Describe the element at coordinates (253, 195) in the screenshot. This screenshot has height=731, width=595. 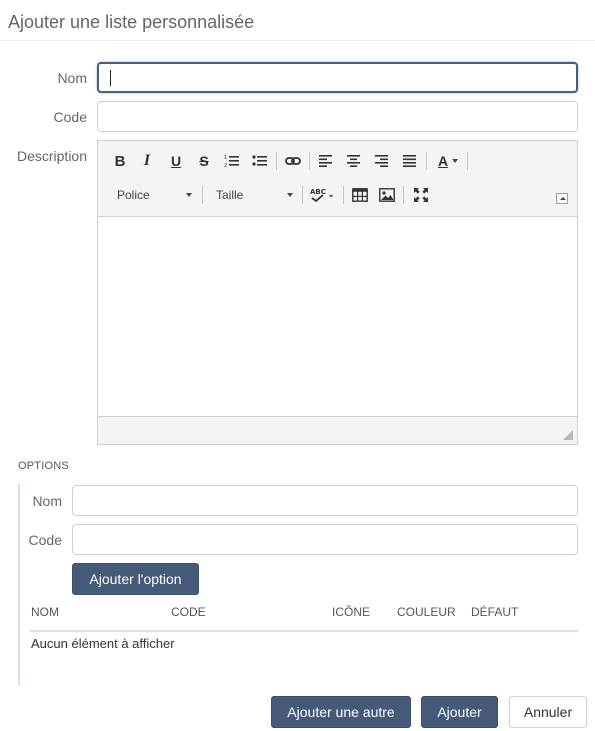
I see `font-size-select: Taille` at that location.